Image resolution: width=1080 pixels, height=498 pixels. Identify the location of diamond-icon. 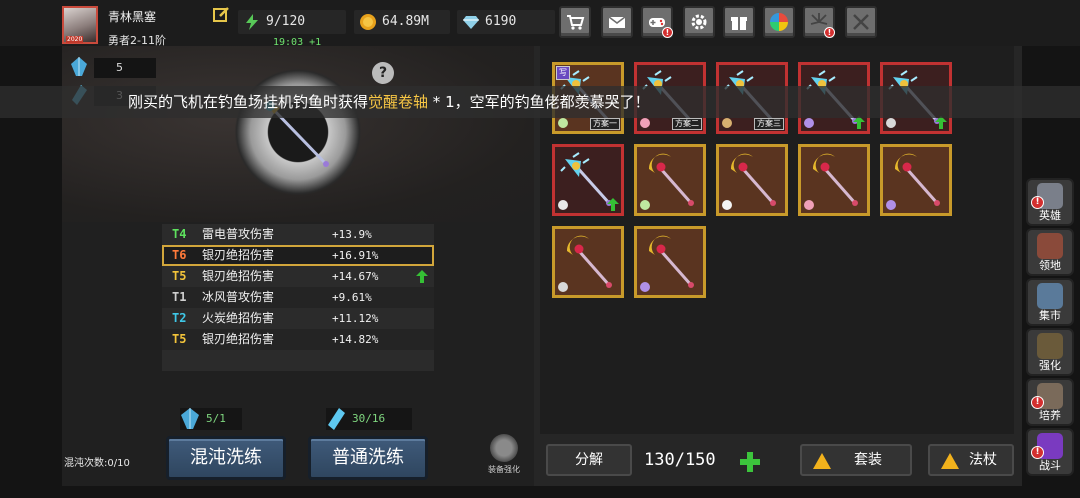
(471, 22).